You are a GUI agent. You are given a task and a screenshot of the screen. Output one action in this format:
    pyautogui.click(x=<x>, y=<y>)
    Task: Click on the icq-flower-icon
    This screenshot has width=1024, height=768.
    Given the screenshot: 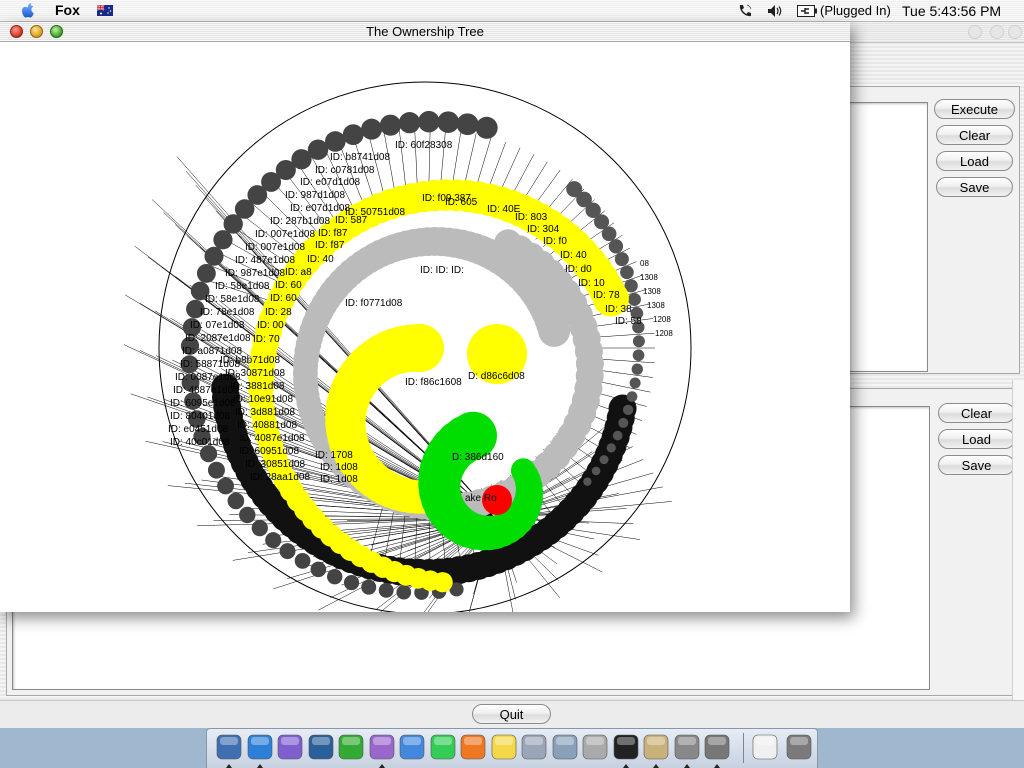 What is the action you would take?
    pyautogui.click(x=351, y=747)
    